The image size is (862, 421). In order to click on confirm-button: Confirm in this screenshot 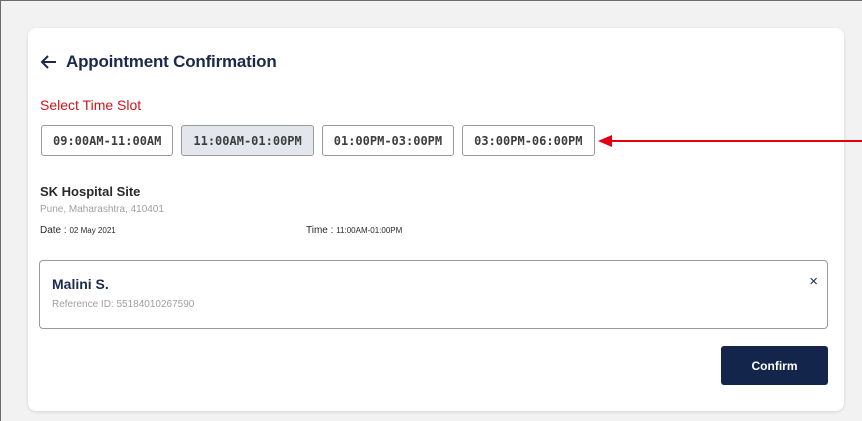, I will do `click(774, 365)`.